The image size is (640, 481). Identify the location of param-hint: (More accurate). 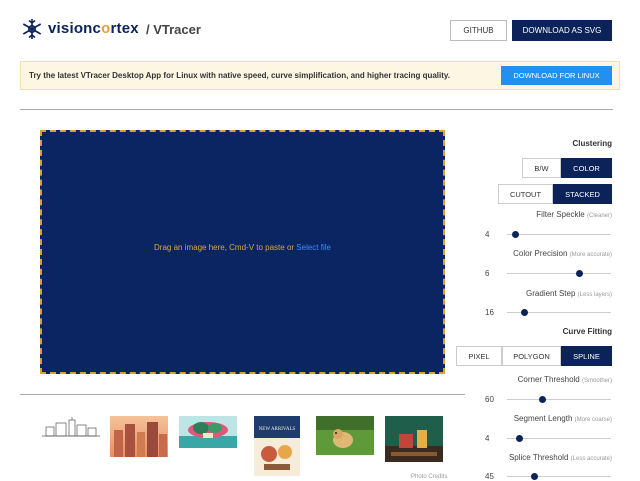
(590, 255).